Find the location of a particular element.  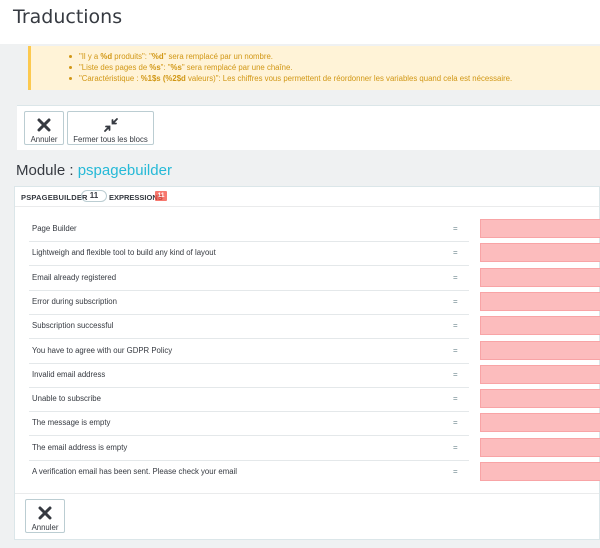

translation-row: Page Builder = is located at coordinates (307, 229).